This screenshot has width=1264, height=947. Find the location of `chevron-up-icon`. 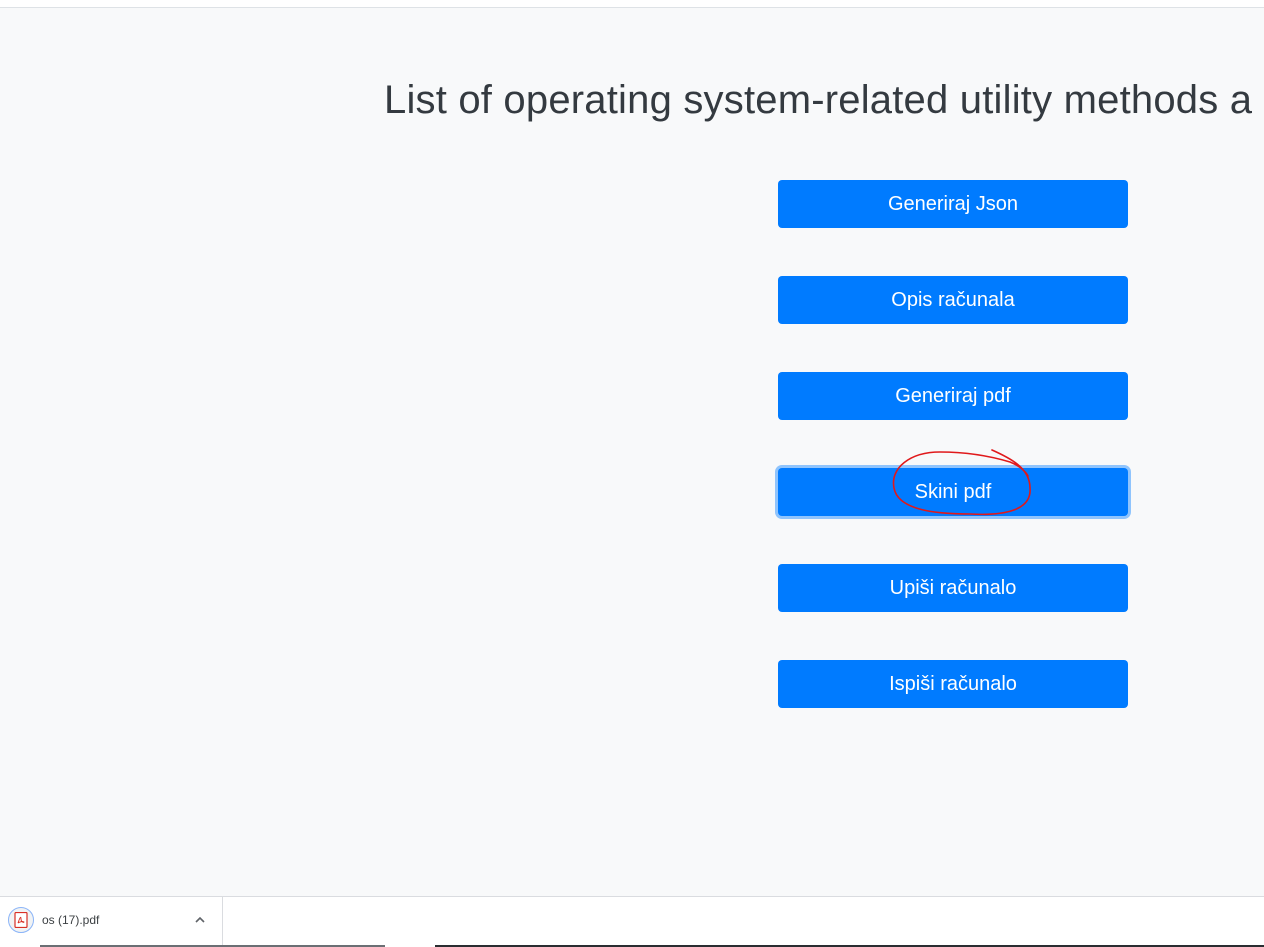

chevron-up-icon is located at coordinates (200, 920).